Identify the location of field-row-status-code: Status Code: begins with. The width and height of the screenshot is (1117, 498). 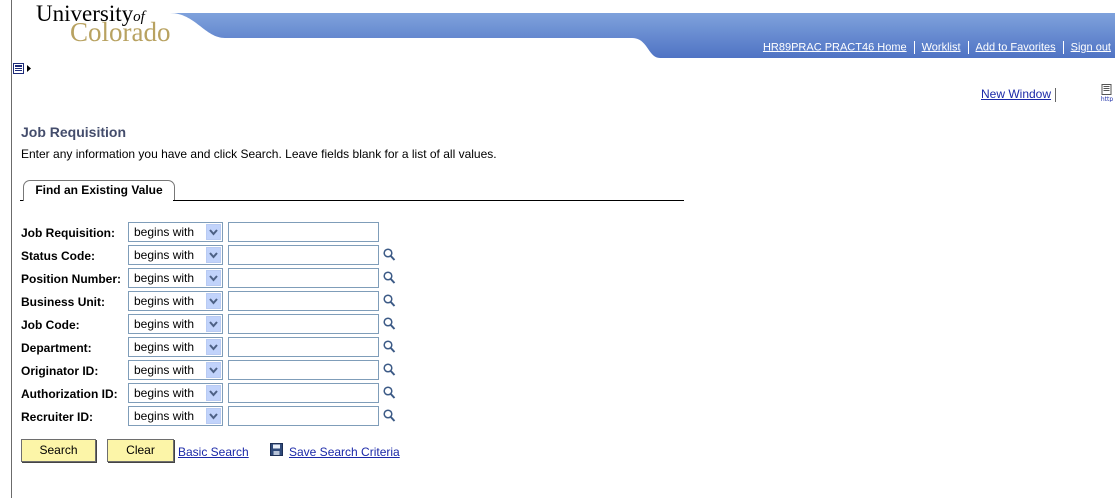
(221, 255).